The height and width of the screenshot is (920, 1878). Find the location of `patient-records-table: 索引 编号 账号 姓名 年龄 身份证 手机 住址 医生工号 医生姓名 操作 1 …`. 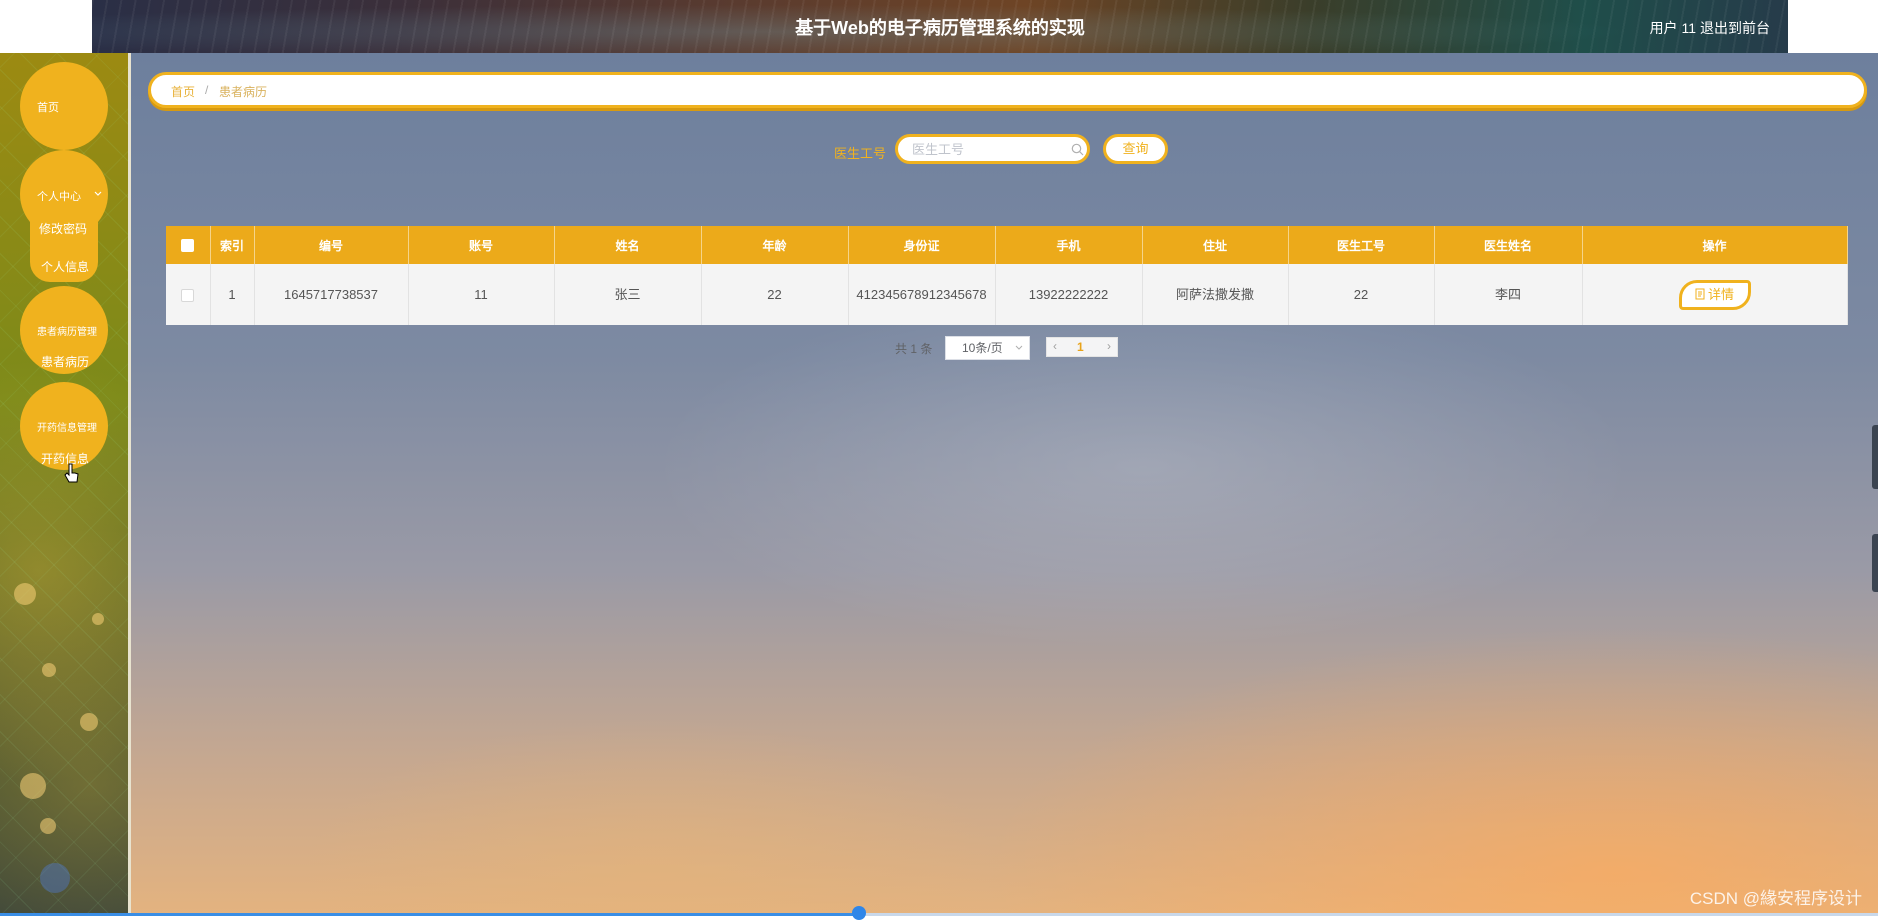

patient-records-table: 索引 编号 账号 姓名 年龄 身份证 手机 住址 医生工号 医生姓名 操作 1 … is located at coordinates (1007, 275).